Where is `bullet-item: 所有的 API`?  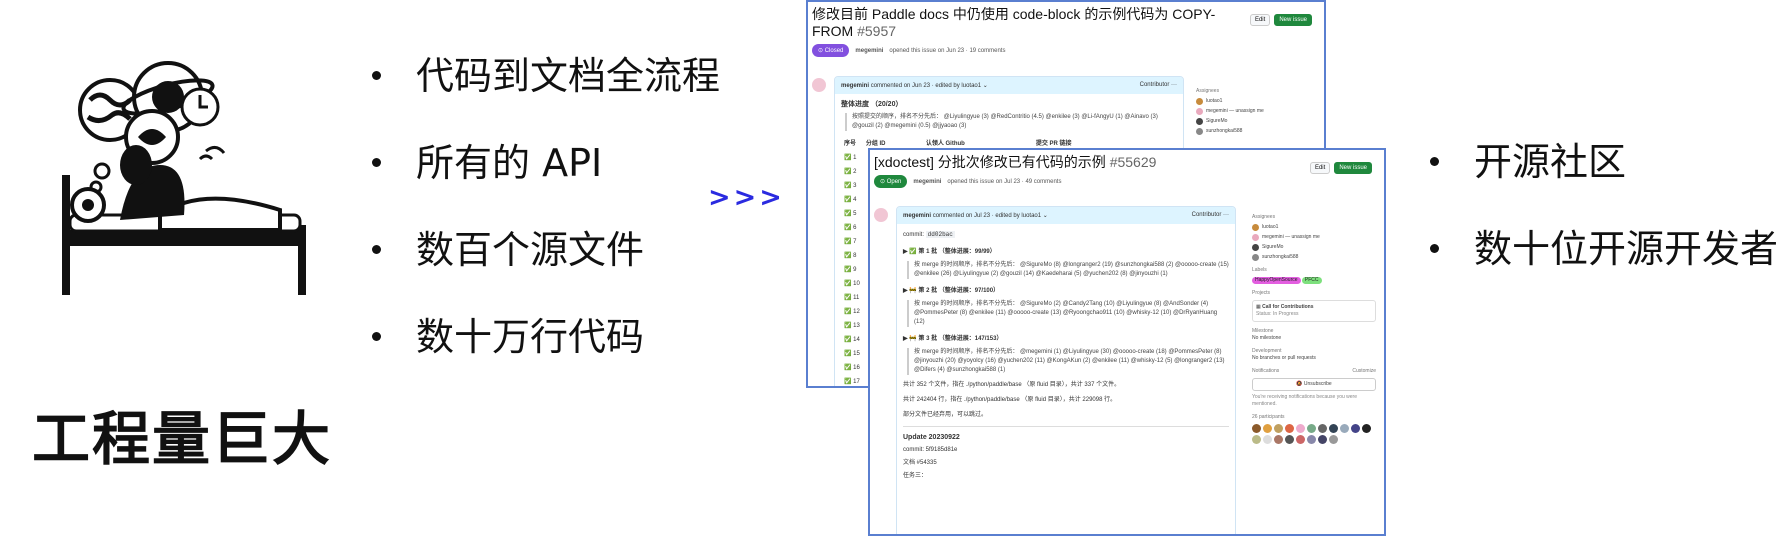
bullet-item: 所有的 API is located at coordinates (544, 163).